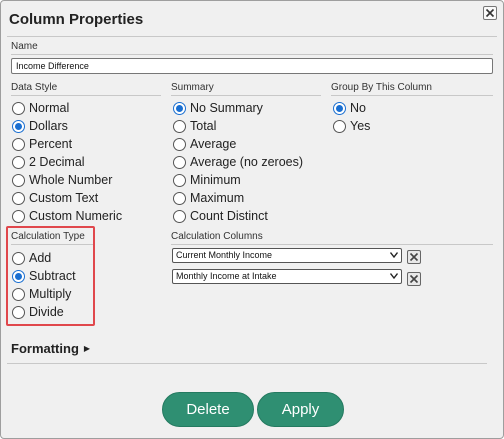 The image size is (504, 439). Describe the element at coordinates (247, 162) in the screenshot. I see `summary-option-label: Average (no zeroes)` at that location.